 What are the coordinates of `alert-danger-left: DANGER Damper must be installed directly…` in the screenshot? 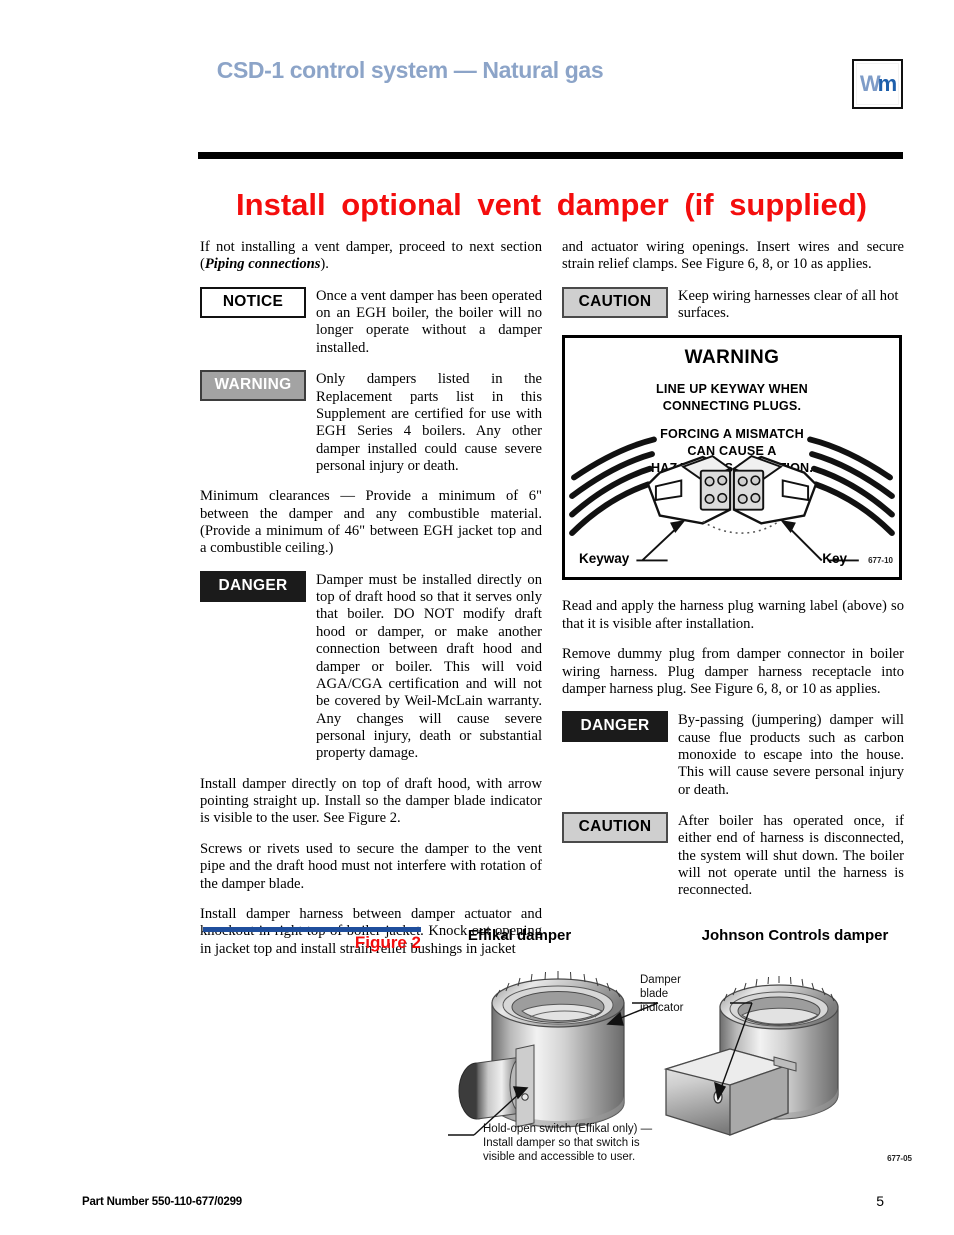 It's located at (371, 666).